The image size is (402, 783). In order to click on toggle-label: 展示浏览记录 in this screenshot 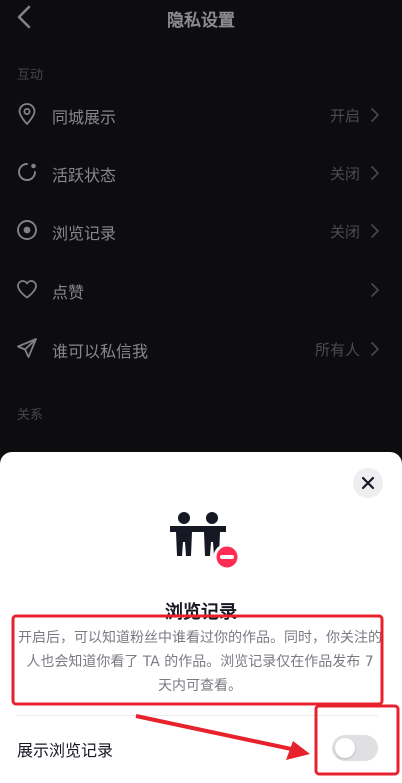, I will do `click(65, 750)`.